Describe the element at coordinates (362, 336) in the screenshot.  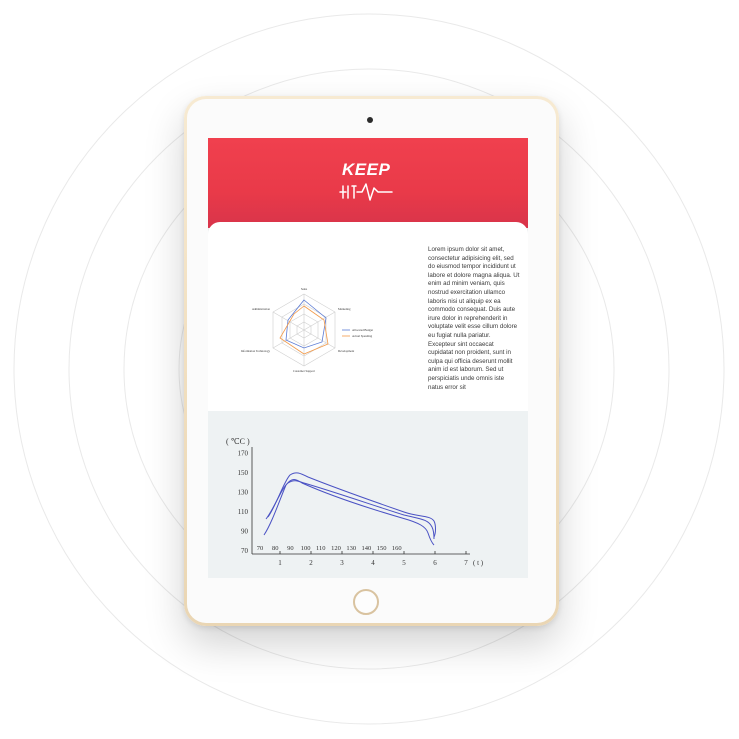
I see `radar-legend-label: Actual Spending` at that location.